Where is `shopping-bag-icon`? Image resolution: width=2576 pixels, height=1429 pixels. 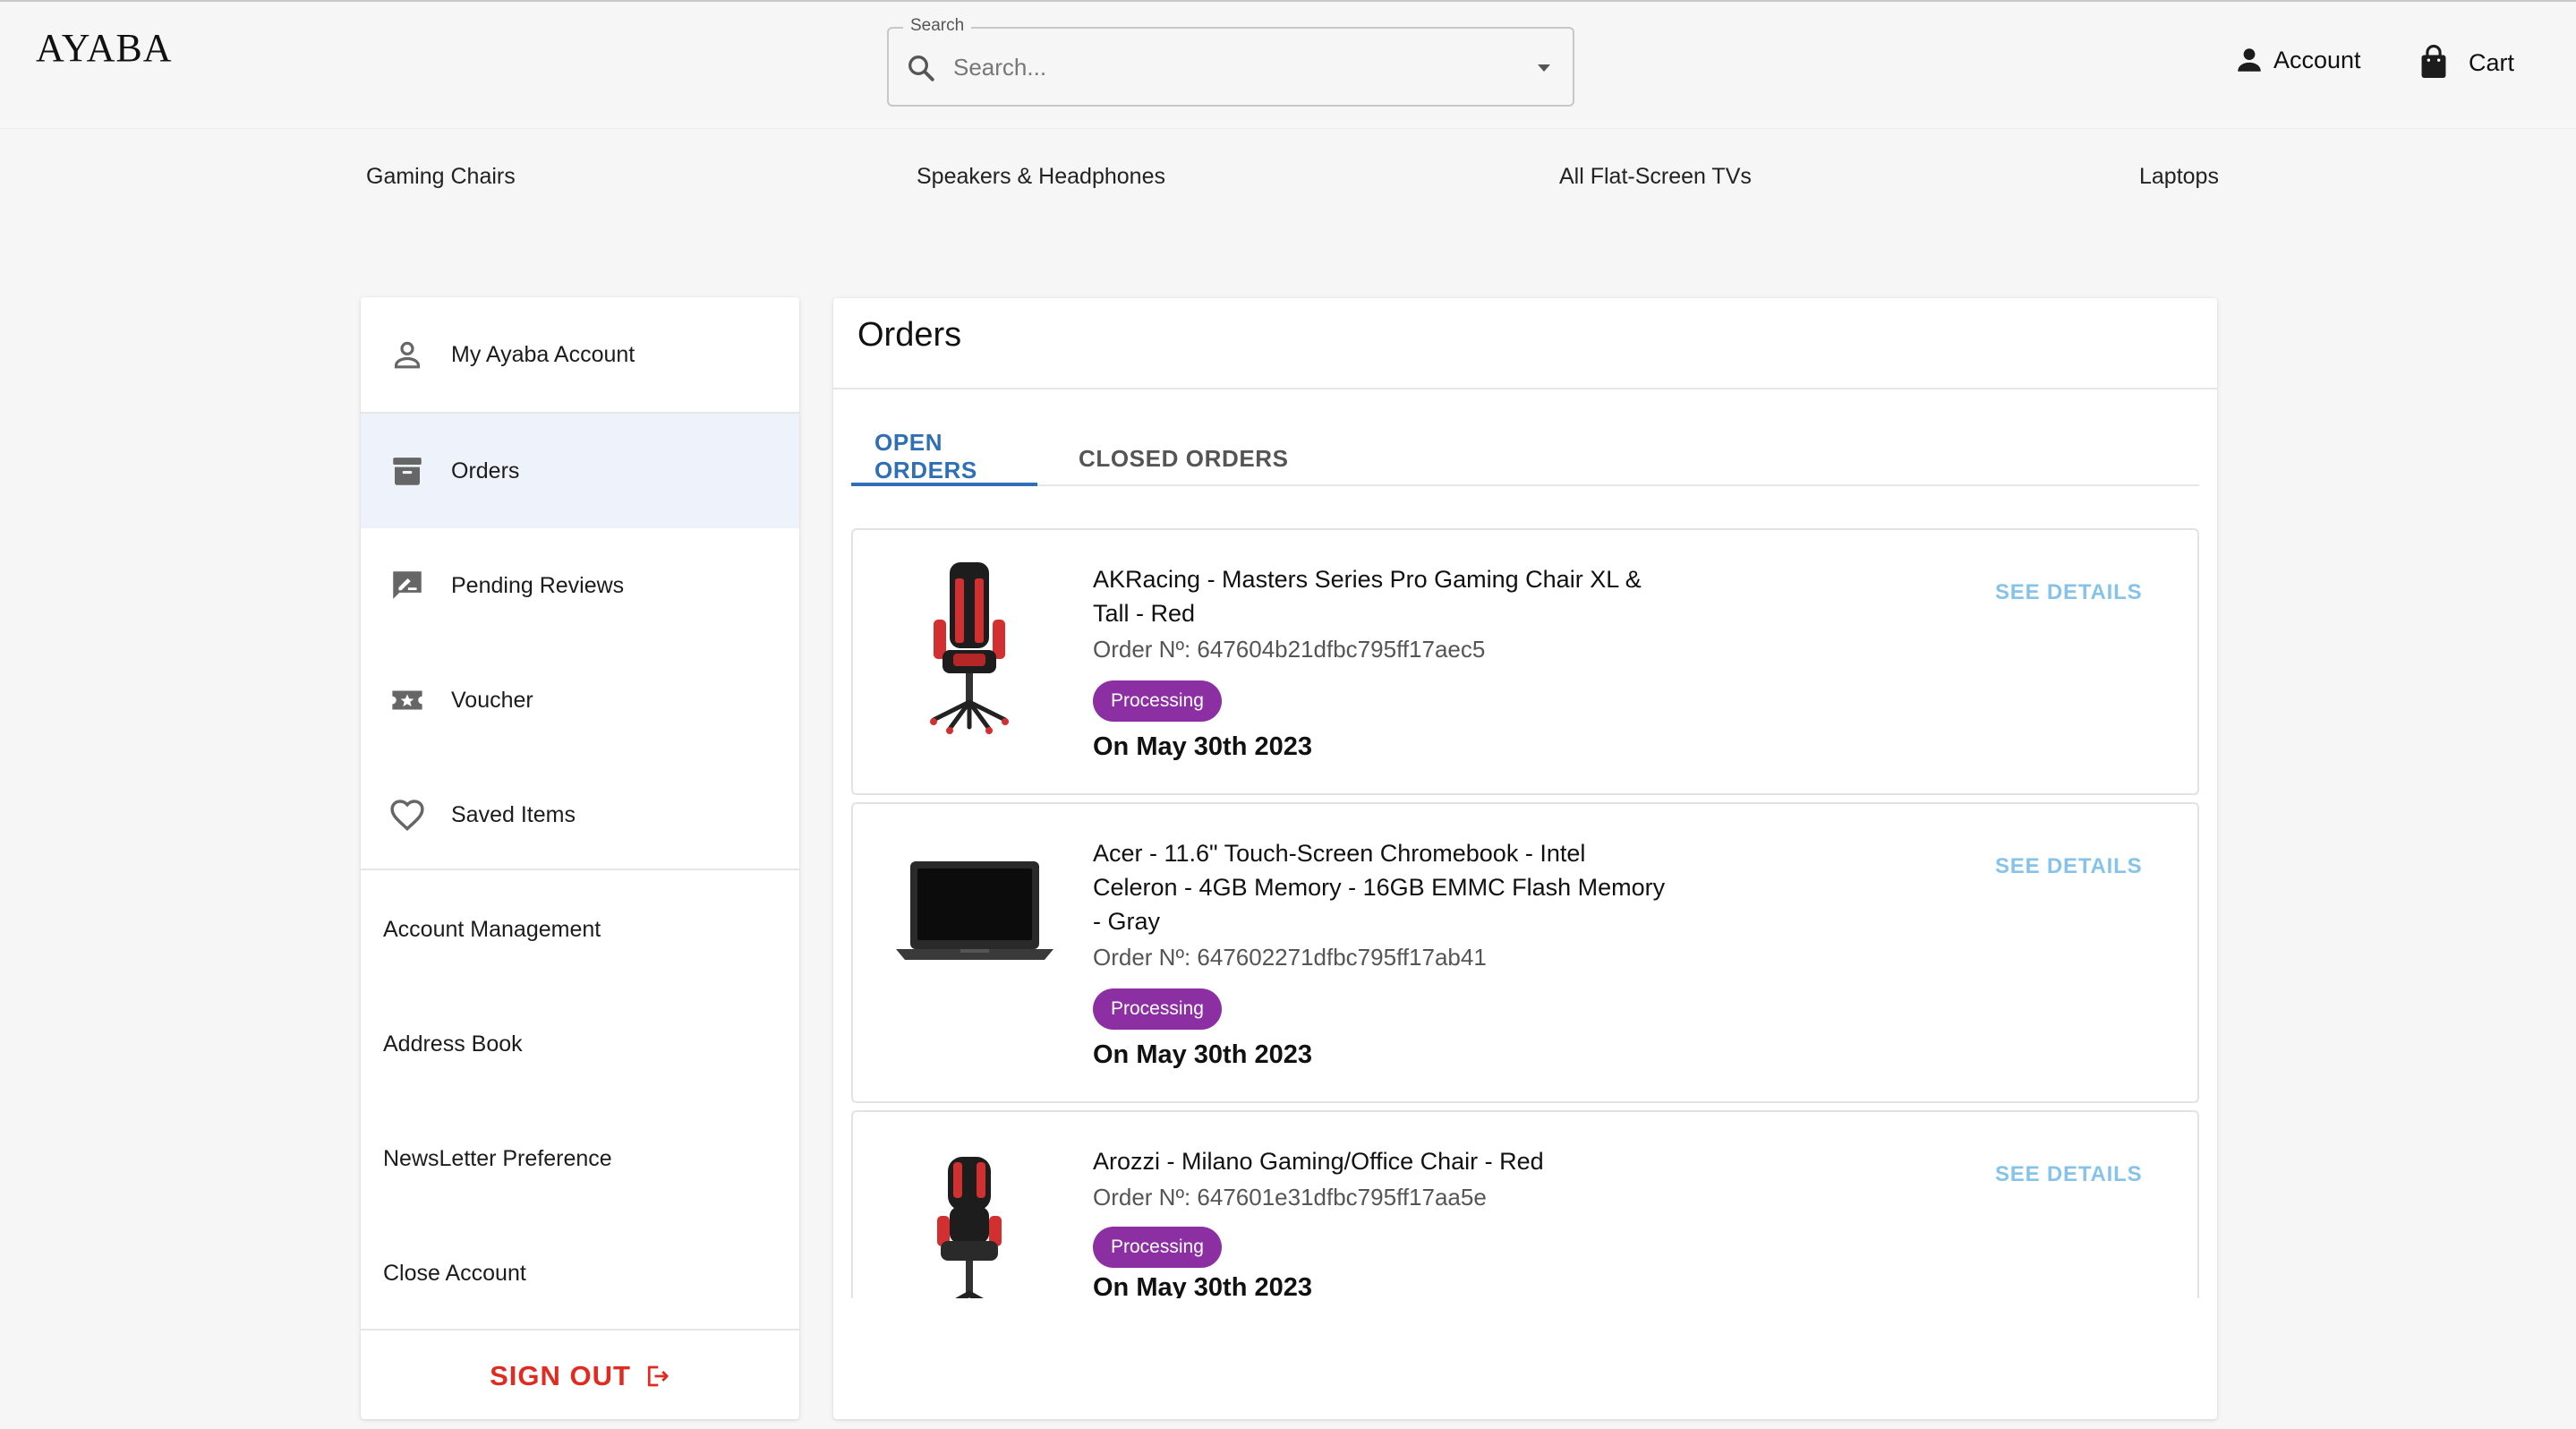 shopping-bag-icon is located at coordinates (2433, 61).